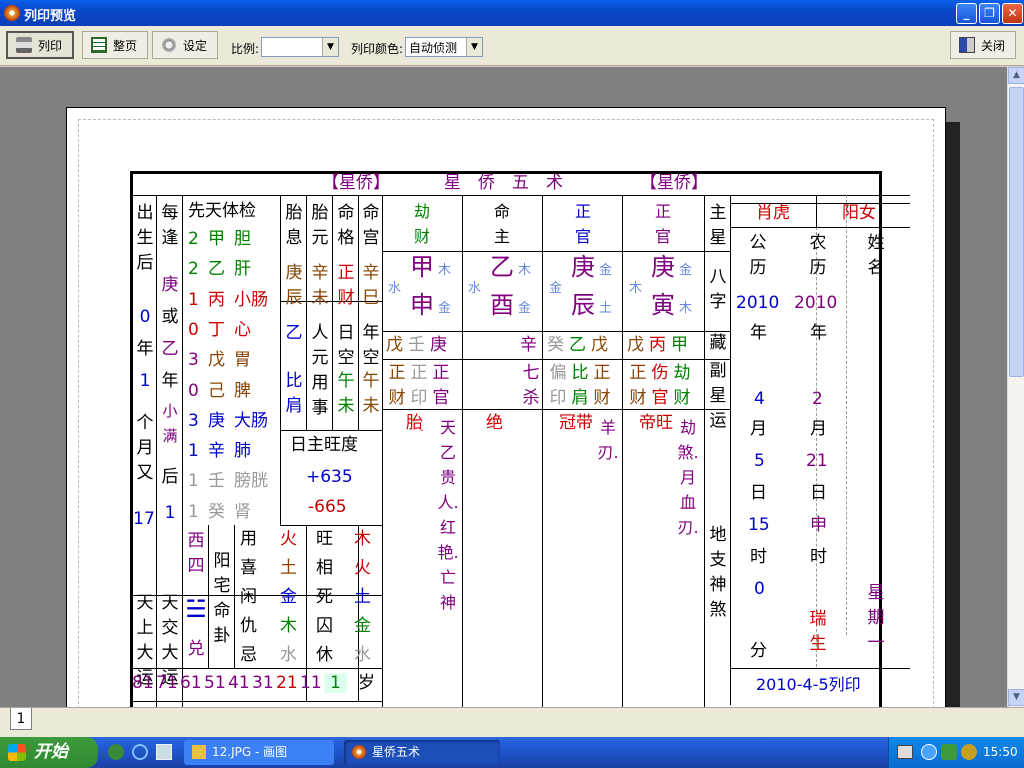  What do you see at coordinates (679, 345) in the screenshot?
I see `hidden-stem: 甲` at bounding box center [679, 345].